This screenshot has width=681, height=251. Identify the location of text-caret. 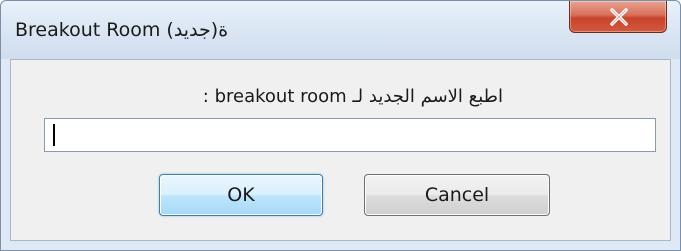
(54, 135).